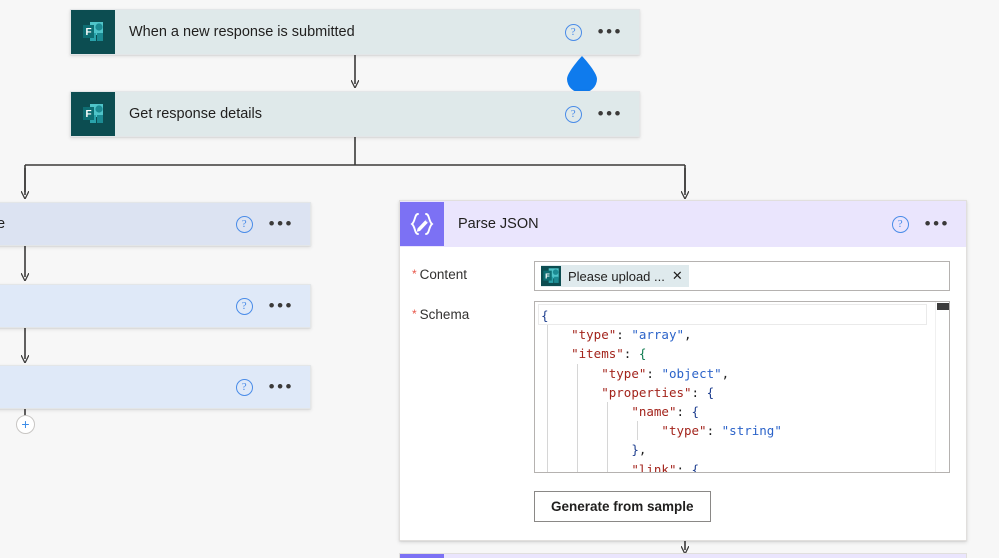 The height and width of the screenshot is (558, 999). What do you see at coordinates (745, 392) in the screenshot?
I see `code-line: "properties": {` at bounding box center [745, 392].